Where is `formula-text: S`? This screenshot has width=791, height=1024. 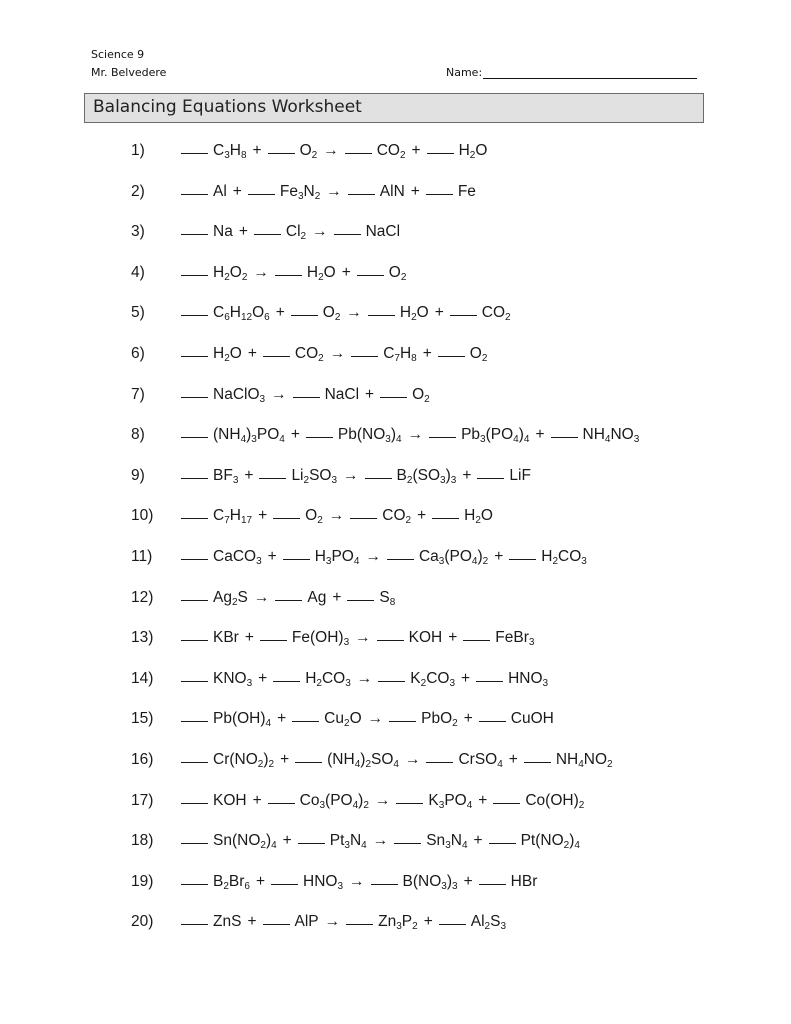 formula-text: S is located at coordinates (495, 922).